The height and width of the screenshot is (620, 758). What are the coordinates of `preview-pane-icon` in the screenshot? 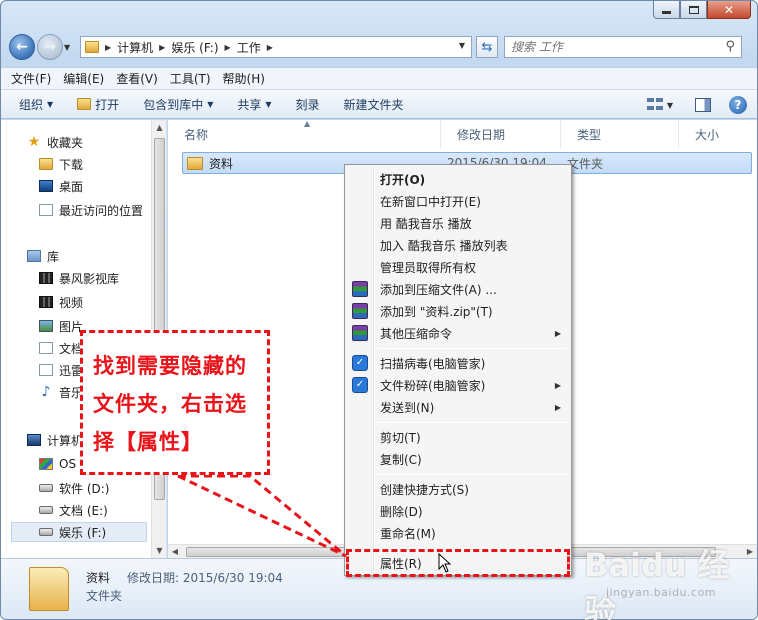 It's located at (703, 105).